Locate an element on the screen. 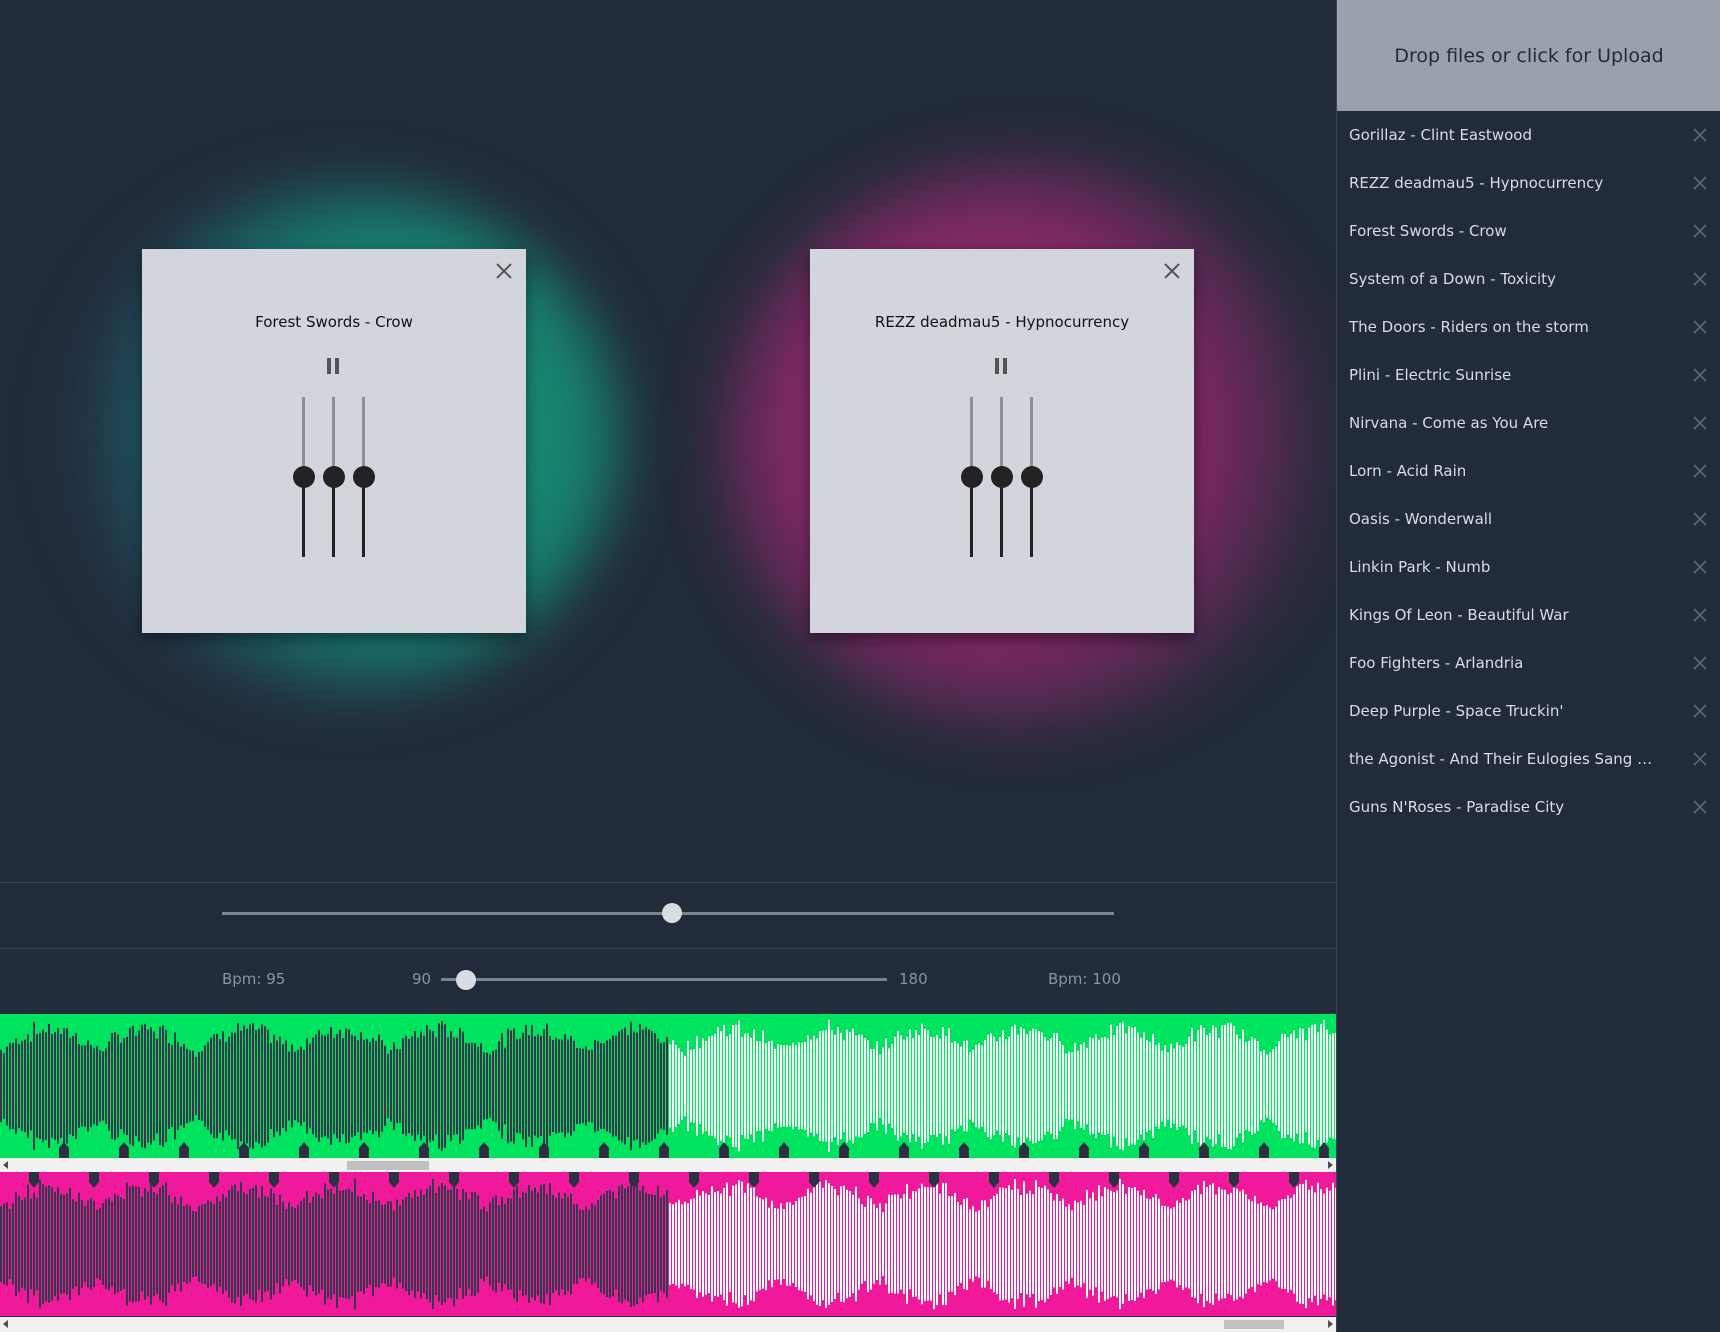  waveform-a-scrollbar is located at coordinates (668, 1165).